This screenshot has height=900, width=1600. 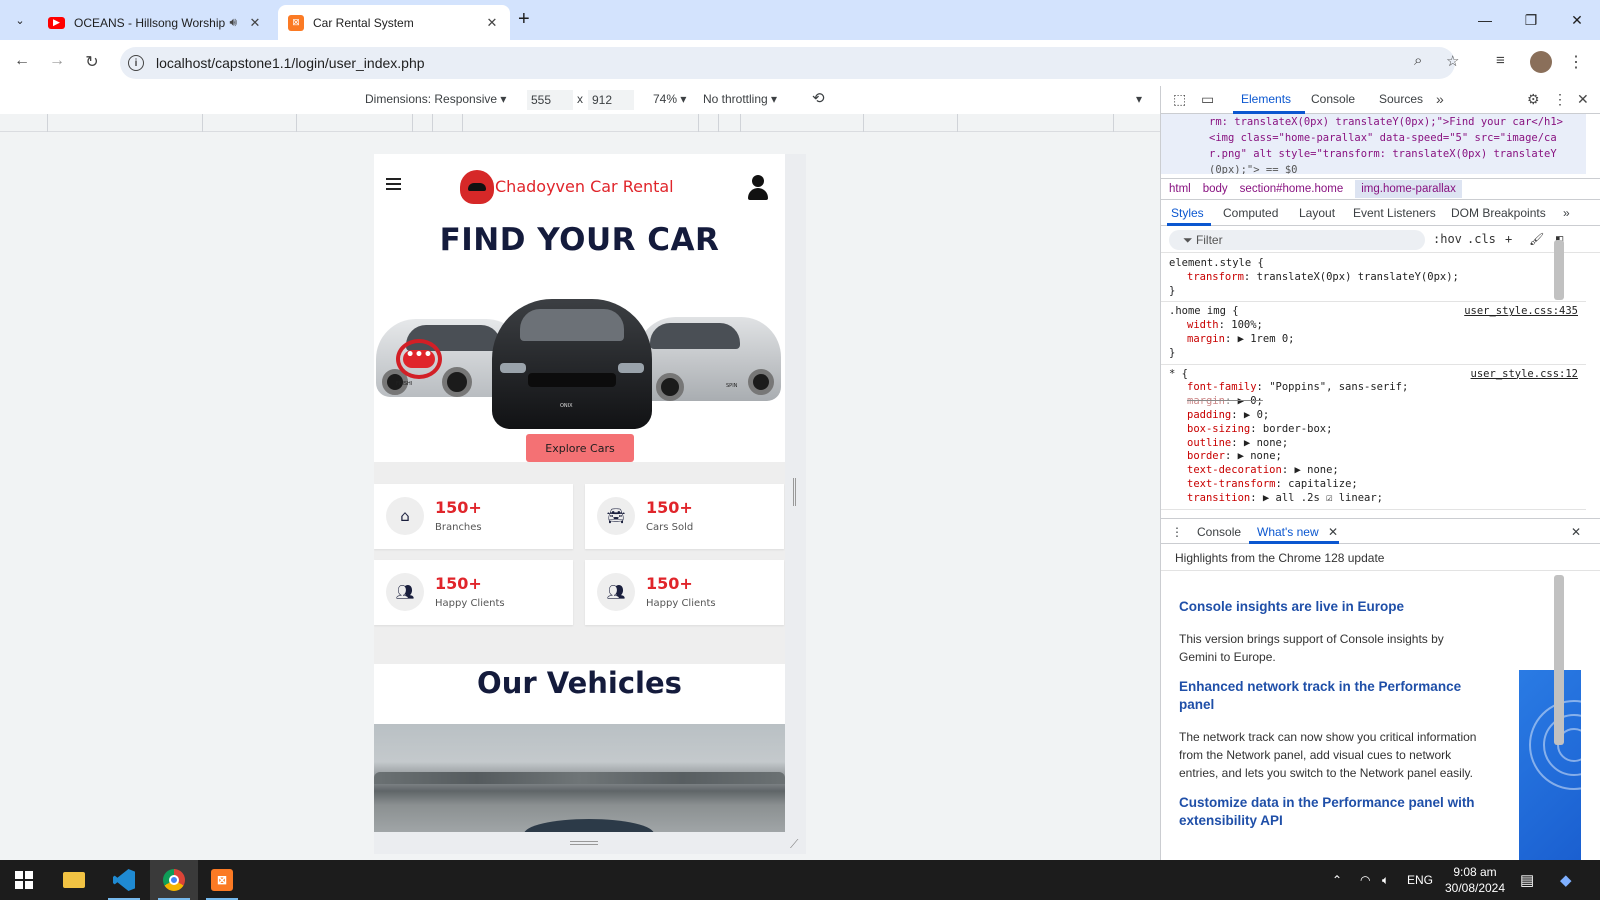 What do you see at coordinates (1566, 880) in the screenshot?
I see `copilot-icon: ◆` at bounding box center [1566, 880].